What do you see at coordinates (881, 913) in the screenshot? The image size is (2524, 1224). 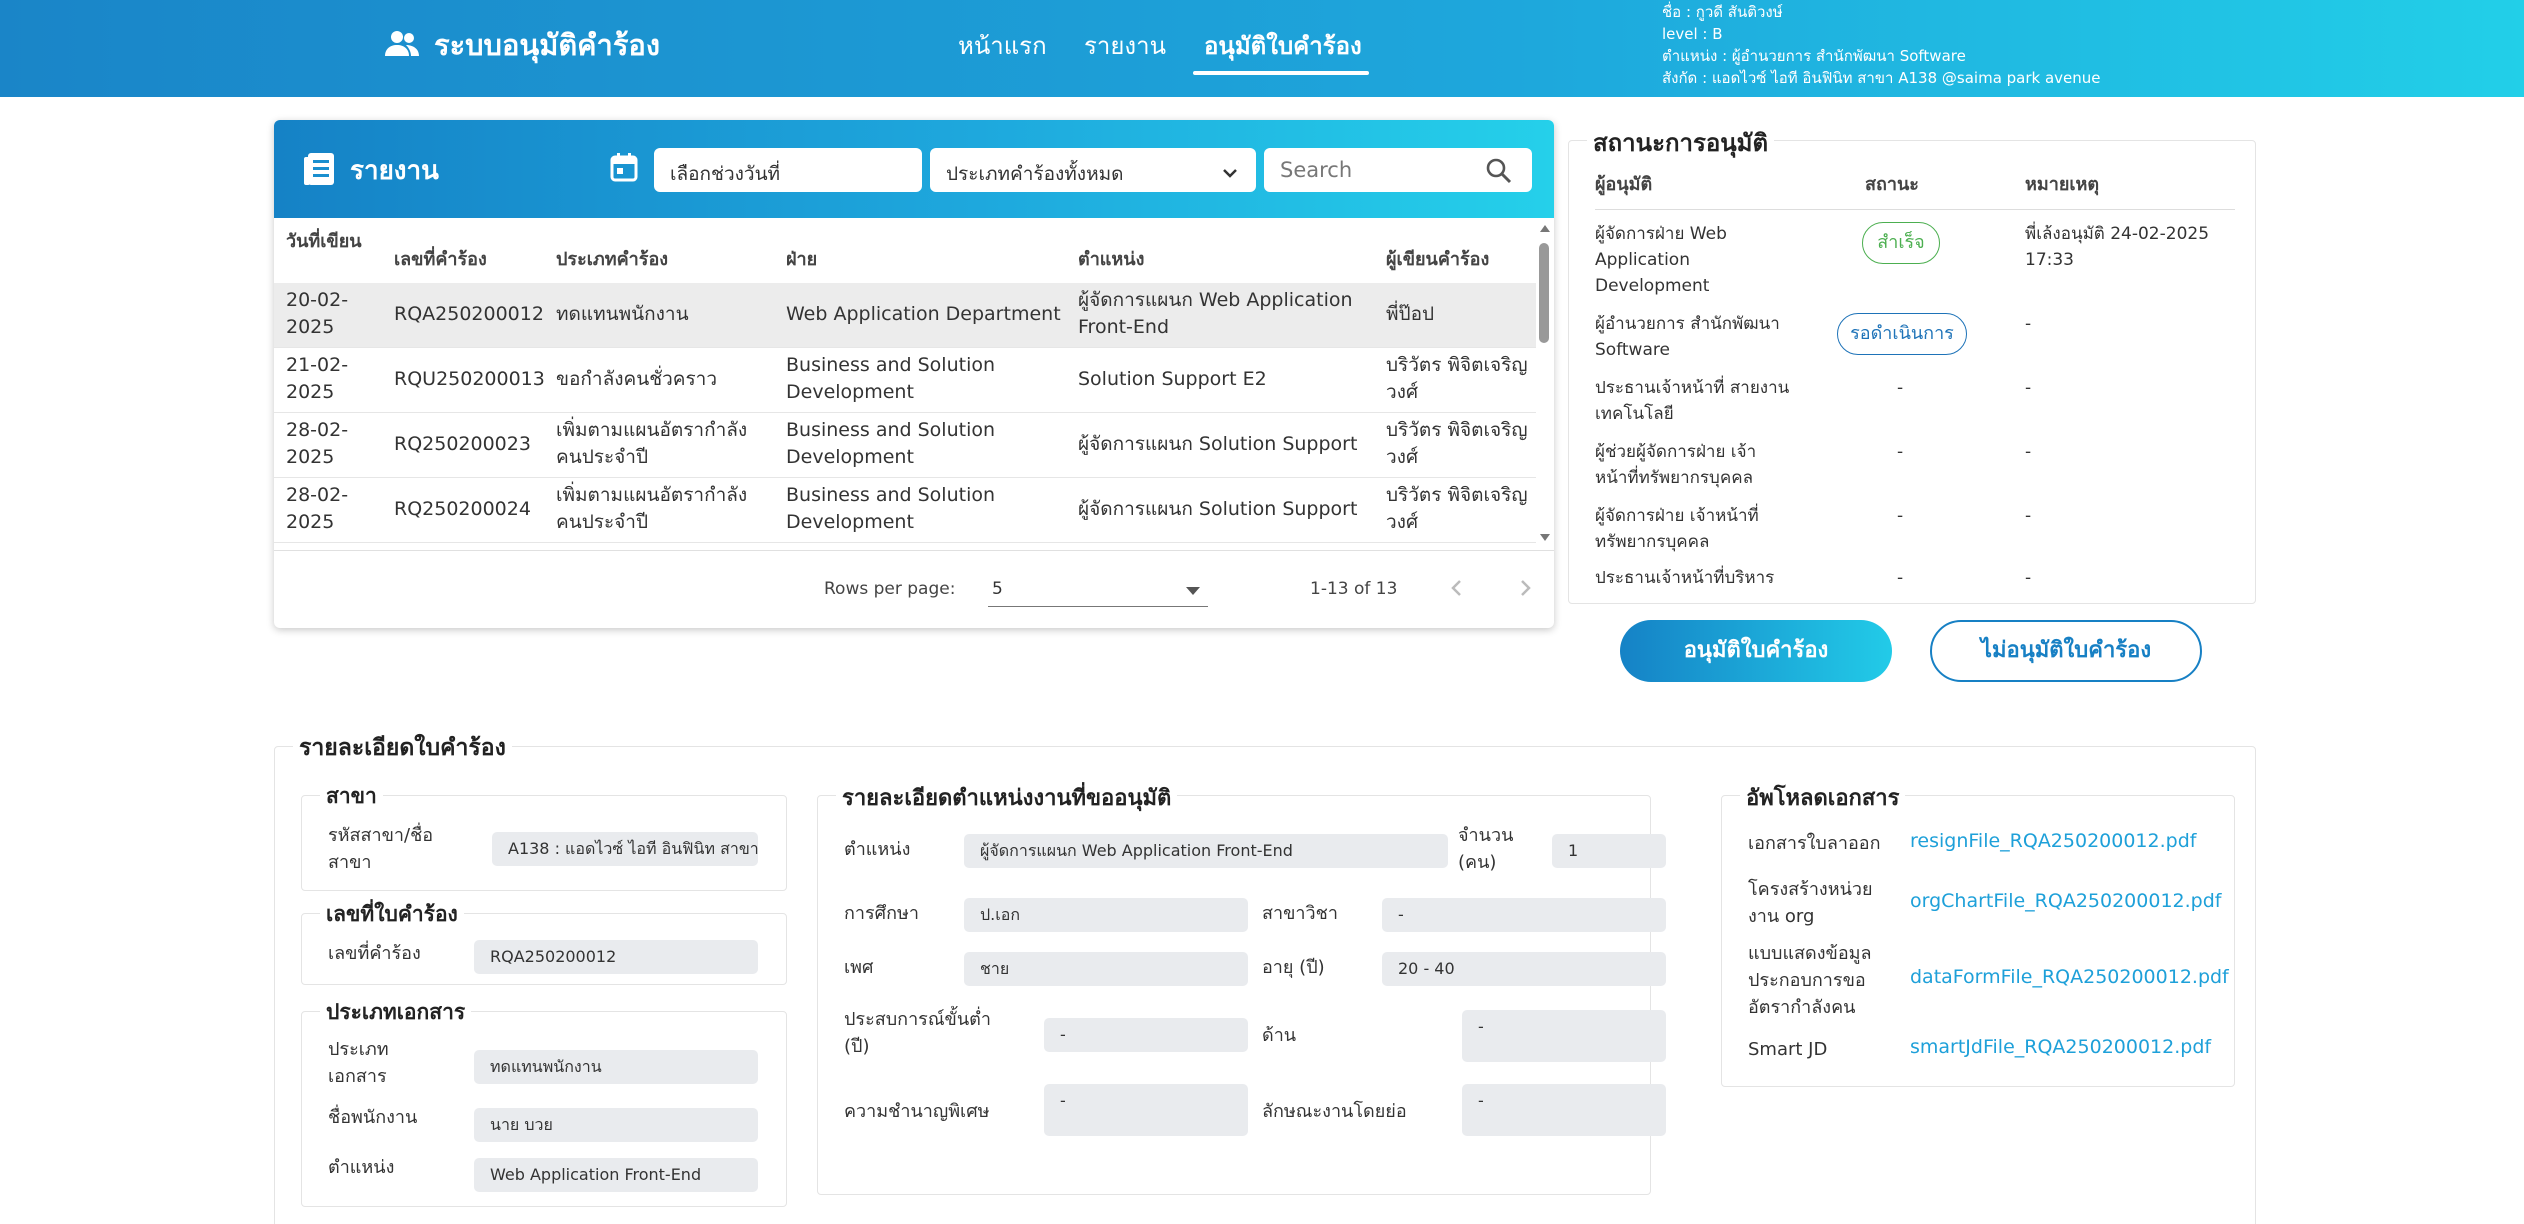 I see `education-label: การศึกษา` at bounding box center [881, 913].